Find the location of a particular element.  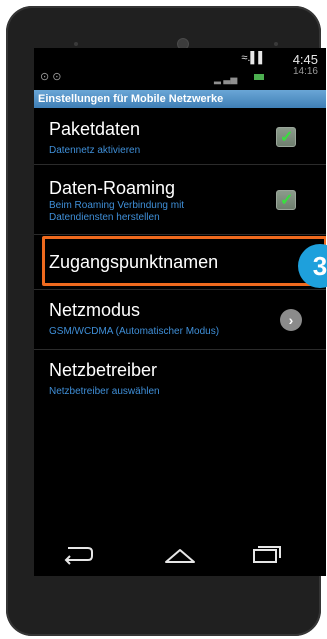

signal-battery-icon: ≈.▌▌ is located at coordinates (253, 58).